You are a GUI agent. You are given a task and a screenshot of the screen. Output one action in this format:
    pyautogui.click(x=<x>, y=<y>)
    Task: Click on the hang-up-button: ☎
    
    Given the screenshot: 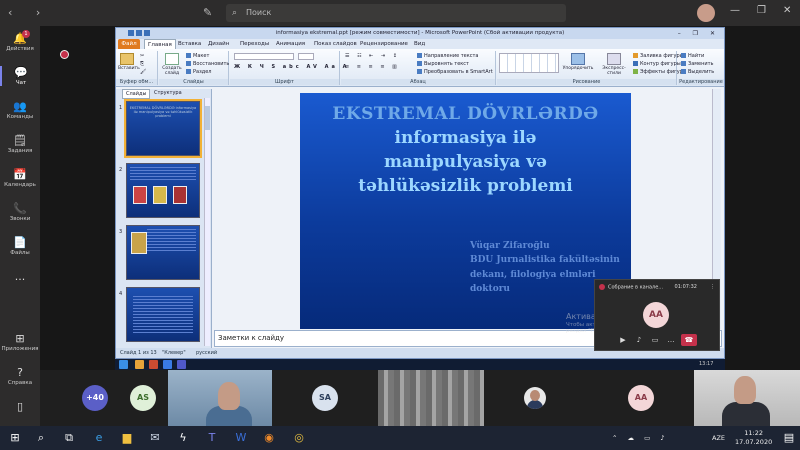 What is the action you would take?
    pyautogui.click(x=689, y=340)
    